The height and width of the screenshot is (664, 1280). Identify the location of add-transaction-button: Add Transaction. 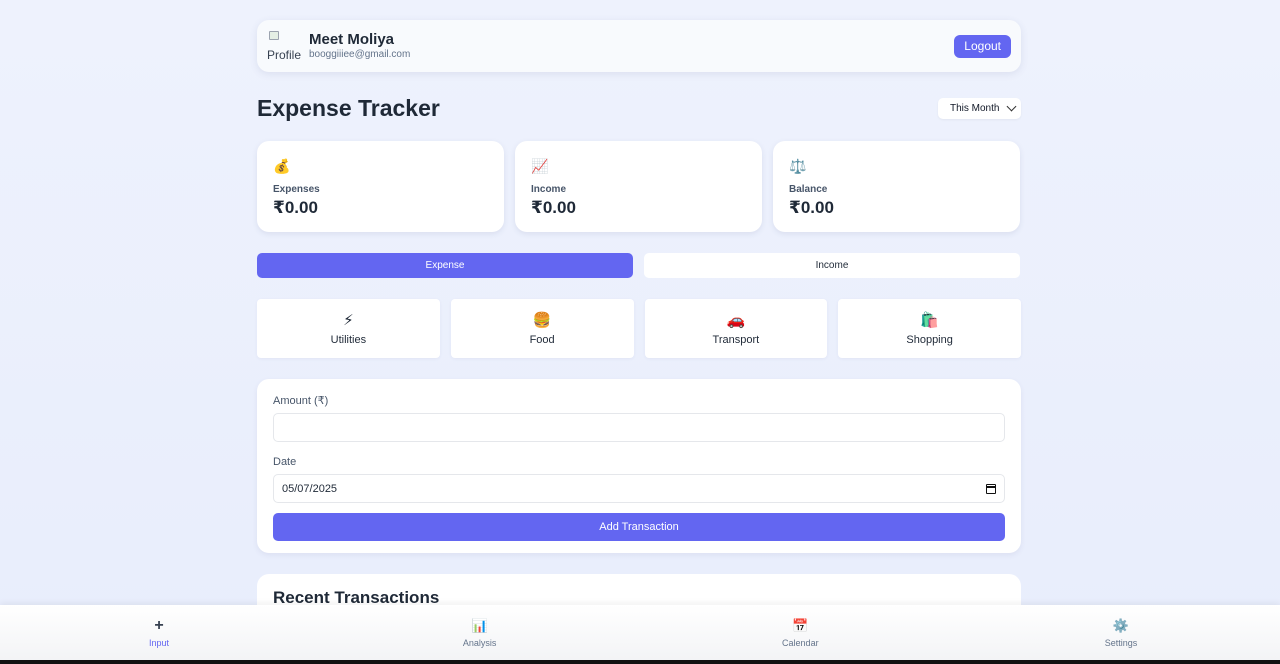
(639, 527).